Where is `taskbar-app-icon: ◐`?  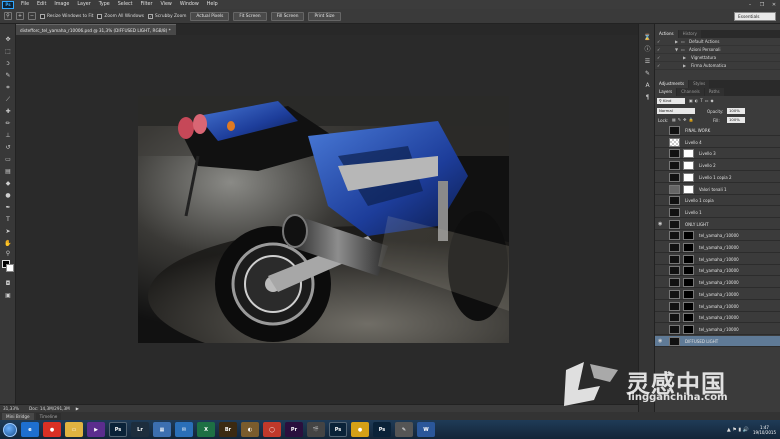
taskbar-app-icon: ◐ is located at coordinates (250, 429).